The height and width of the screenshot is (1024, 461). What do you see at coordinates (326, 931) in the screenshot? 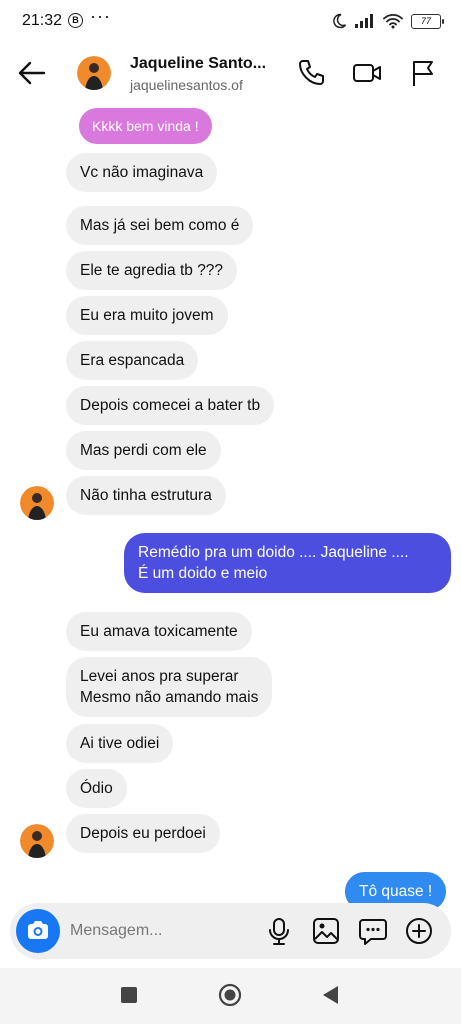
I see `gallery-icon` at bounding box center [326, 931].